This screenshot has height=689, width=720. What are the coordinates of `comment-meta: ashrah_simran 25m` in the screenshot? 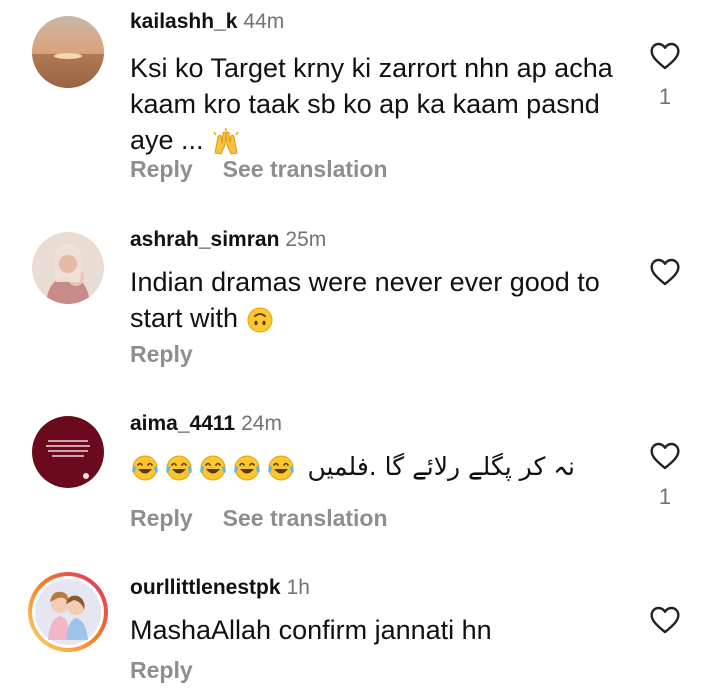 It's located at (228, 240).